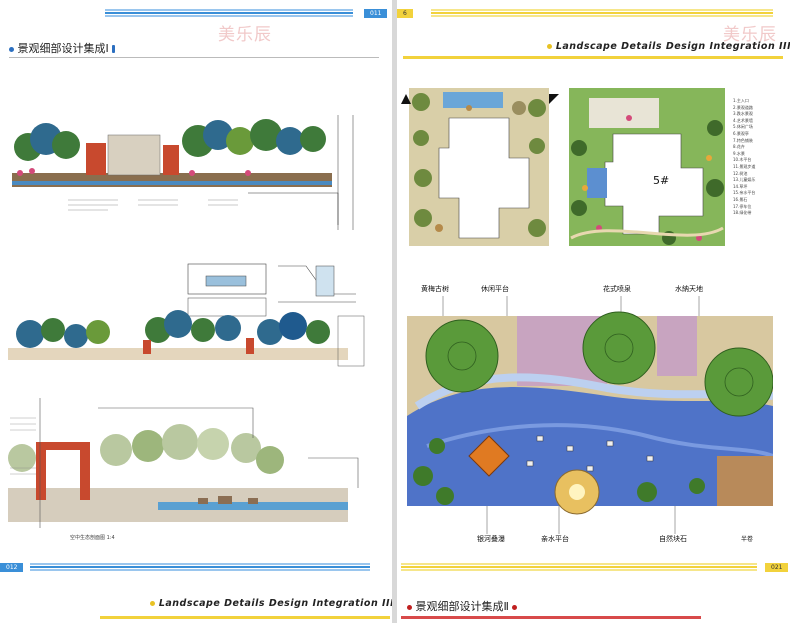 Image resolution: width=790 pixels, height=623 pixels. I want to click on legend-item: 15.亲水平台, so click(744, 193).